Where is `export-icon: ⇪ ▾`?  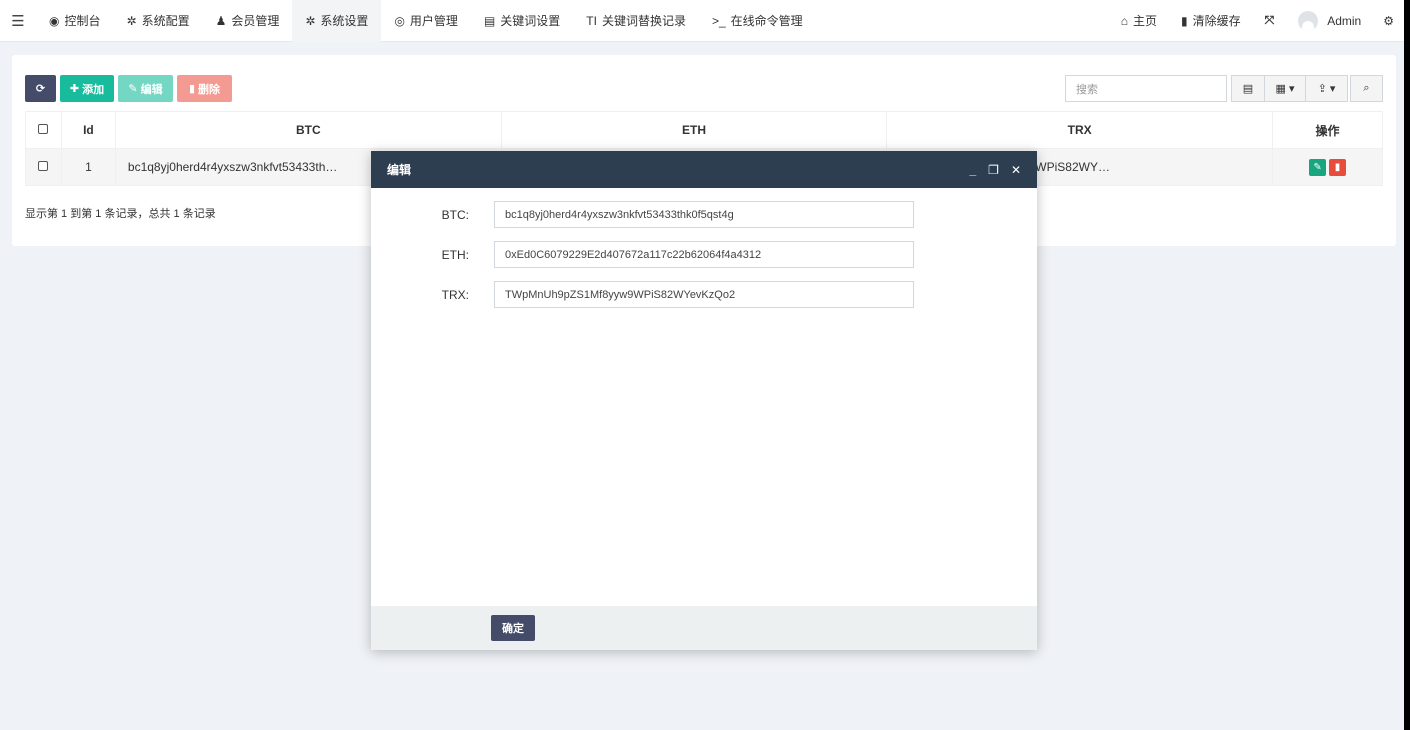
export-icon: ⇪ ▾ is located at coordinates (1326, 89).